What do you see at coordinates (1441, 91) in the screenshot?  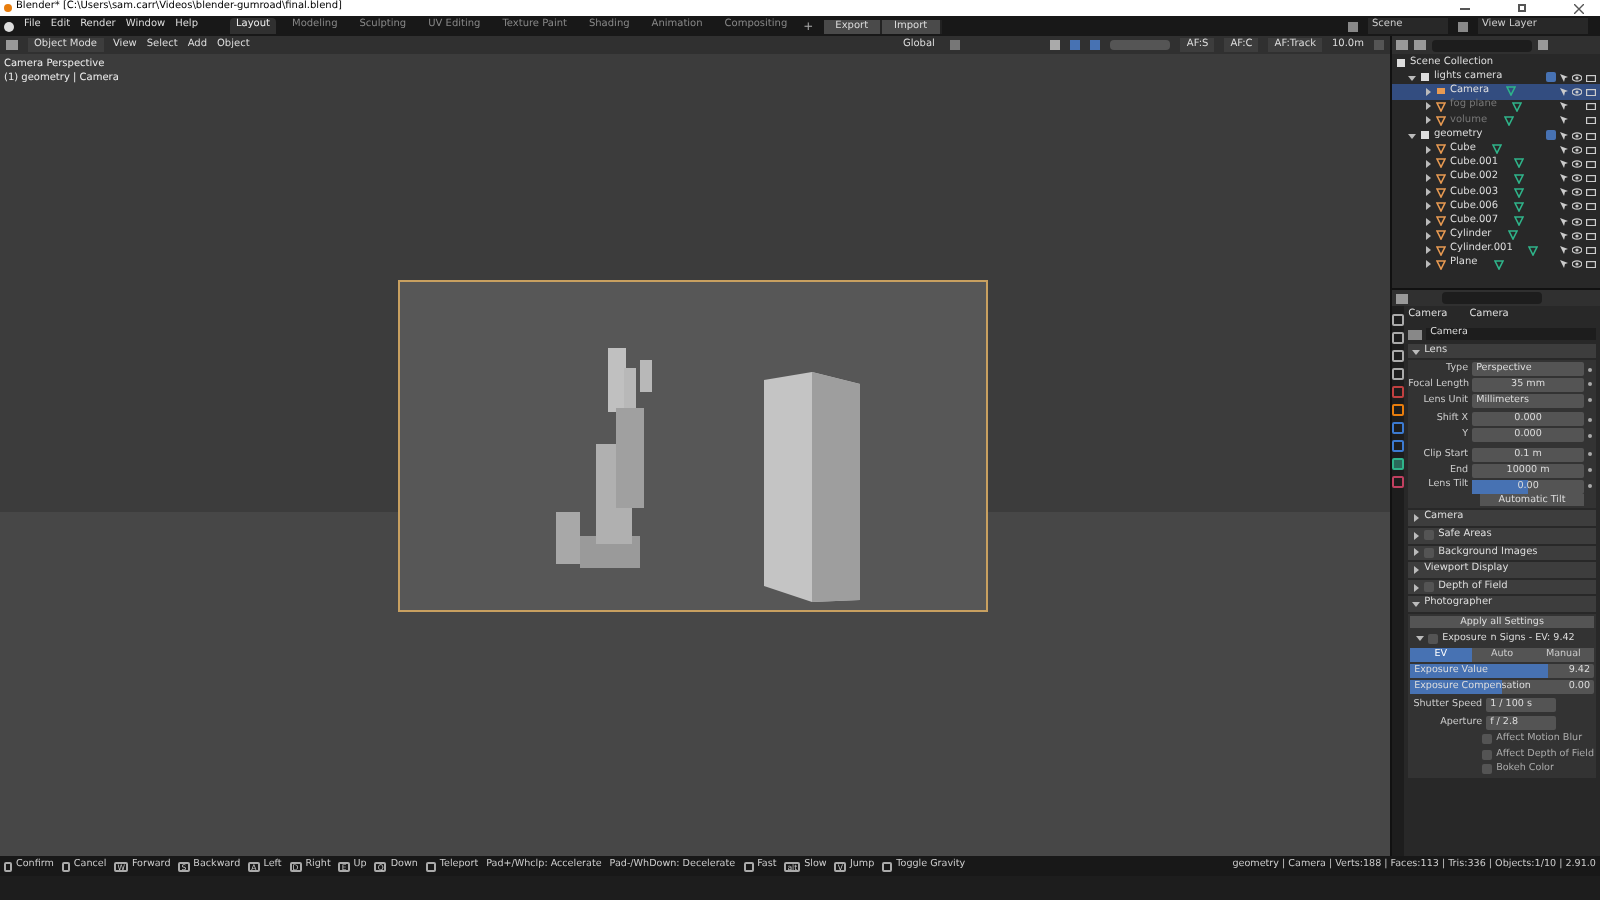 I see `camera-icon` at bounding box center [1441, 91].